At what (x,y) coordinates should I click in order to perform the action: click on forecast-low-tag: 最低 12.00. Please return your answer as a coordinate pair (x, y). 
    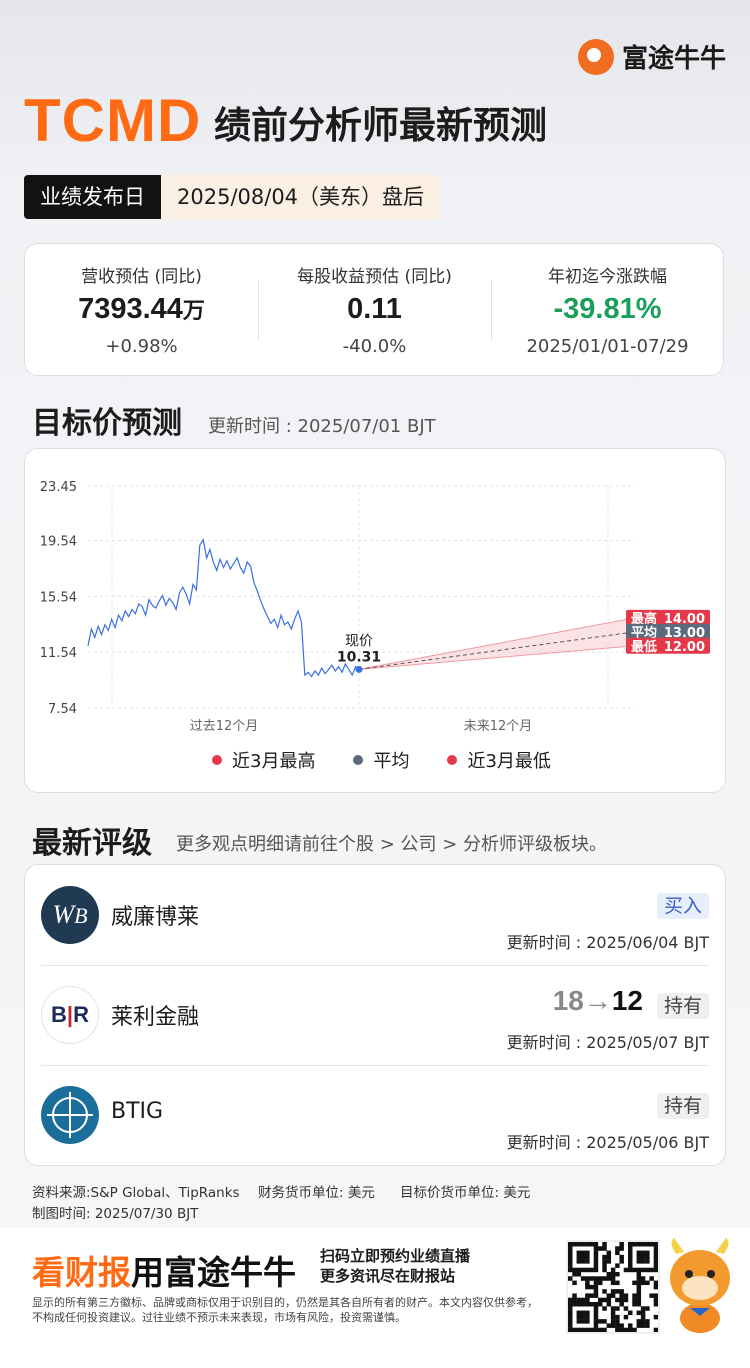
    Looking at the image, I should click on (668, 646).